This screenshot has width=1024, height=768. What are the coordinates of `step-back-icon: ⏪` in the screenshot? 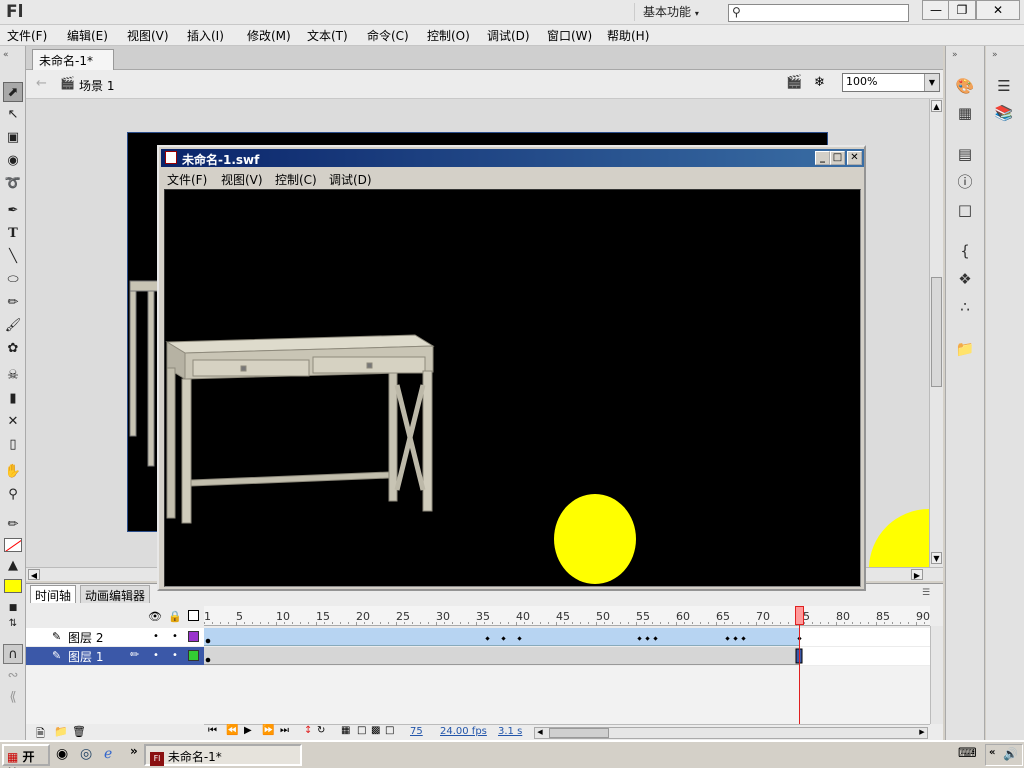 It's located at (232, 730).